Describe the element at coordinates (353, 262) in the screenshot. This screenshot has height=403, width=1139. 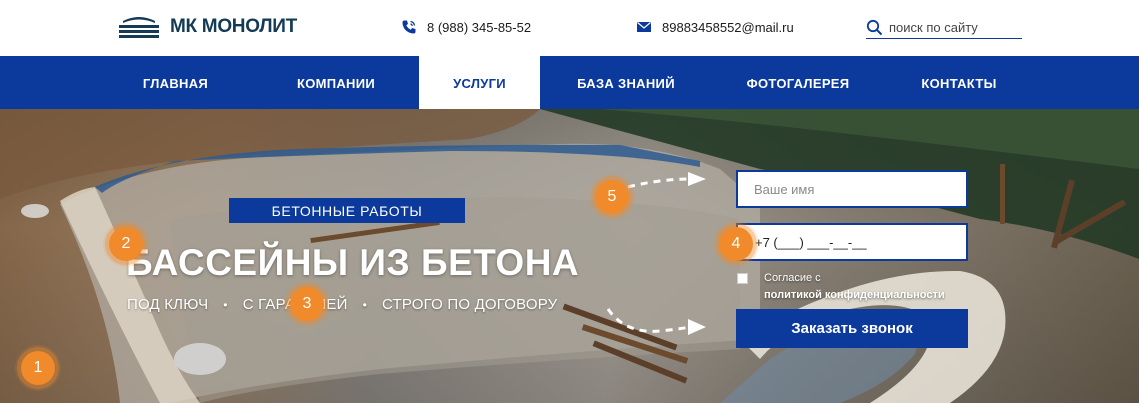
I see `hero-title: БАССЕЙНЫ ИЗ БЕТОНА` at that location.